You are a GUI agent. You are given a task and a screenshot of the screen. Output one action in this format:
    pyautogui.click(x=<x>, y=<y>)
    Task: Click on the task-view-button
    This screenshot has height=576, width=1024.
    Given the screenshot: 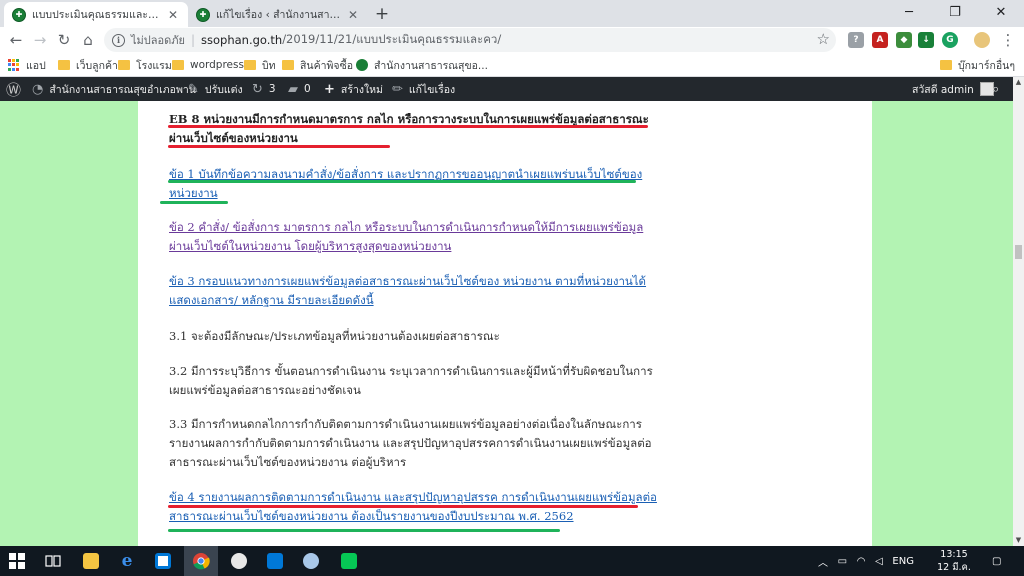 What is the action you would take?
    pyautogui.click(x=53, y=561)
    